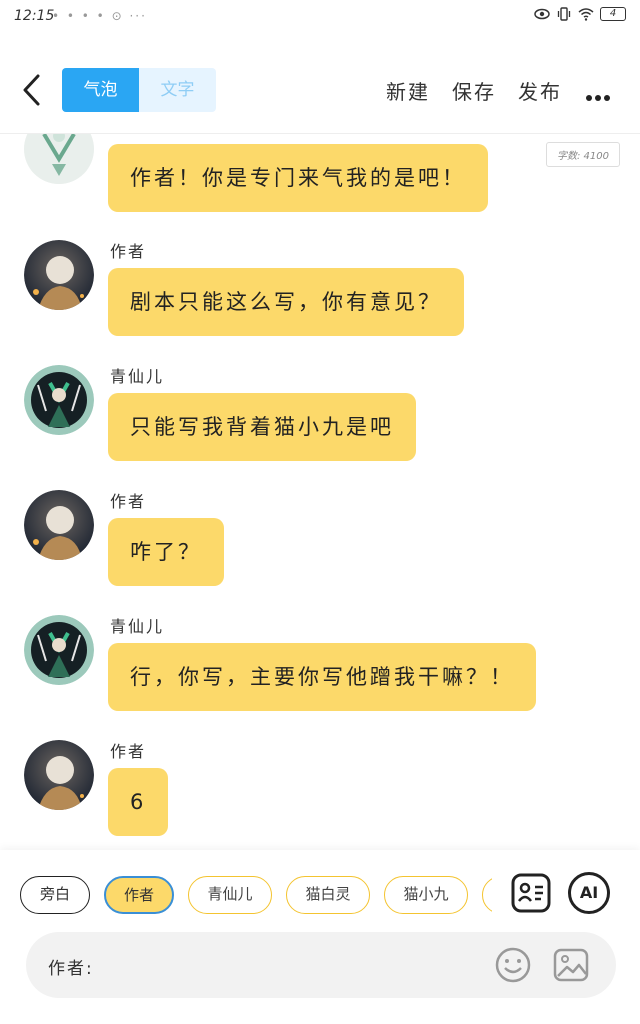  What do you see at coordinates (426, 895) in the screenshot?
I see `character-chip-maoxiaojiu: 猫小九` at bounding box center [426, 895].